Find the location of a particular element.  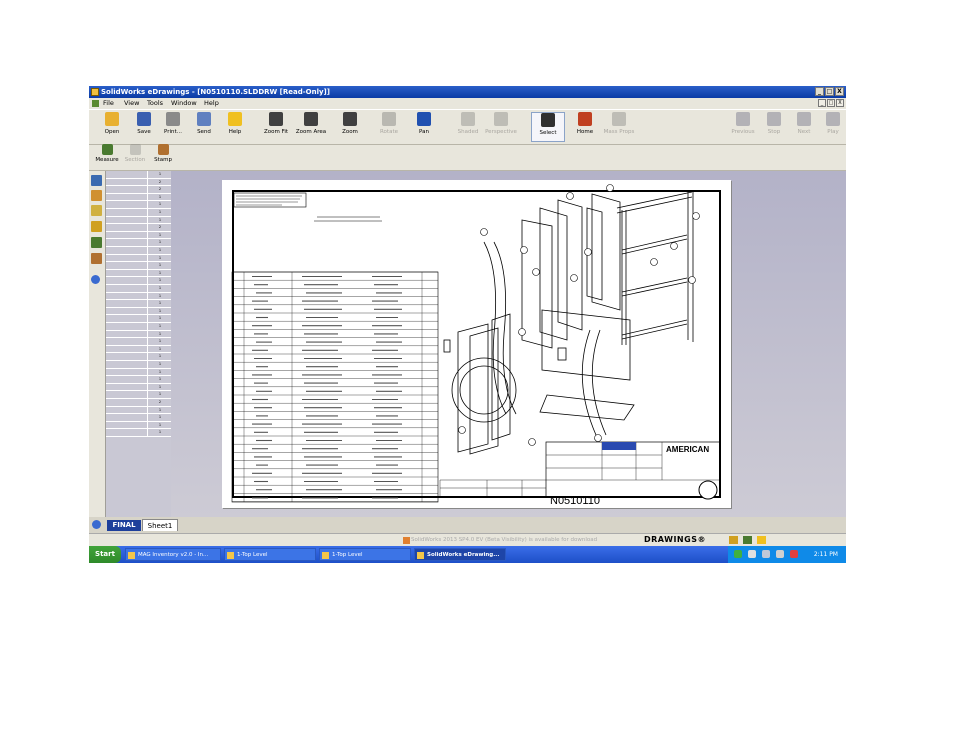

zoom-fit-button: Zoom Fit is located at coordinates (276, 127).